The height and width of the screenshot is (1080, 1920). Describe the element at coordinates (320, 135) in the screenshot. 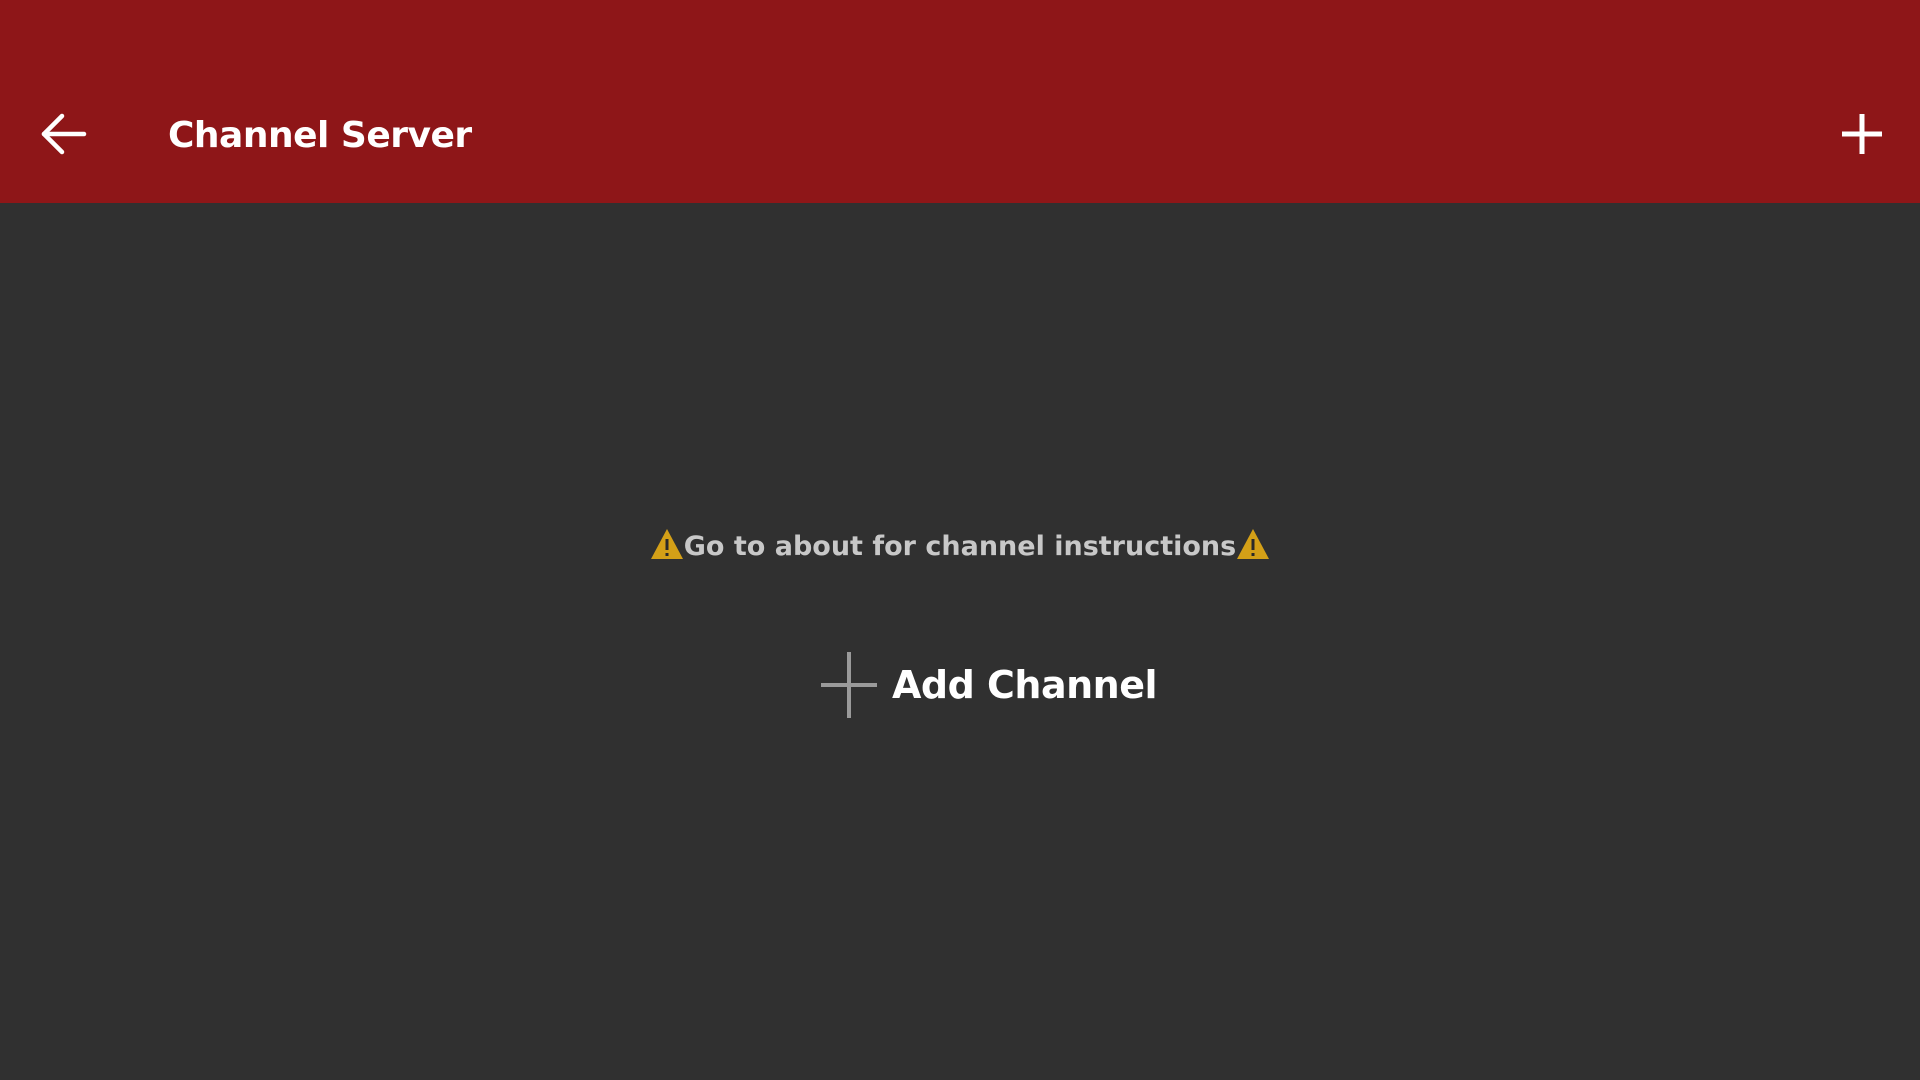

I see `page-title: Channel Server` at that location.